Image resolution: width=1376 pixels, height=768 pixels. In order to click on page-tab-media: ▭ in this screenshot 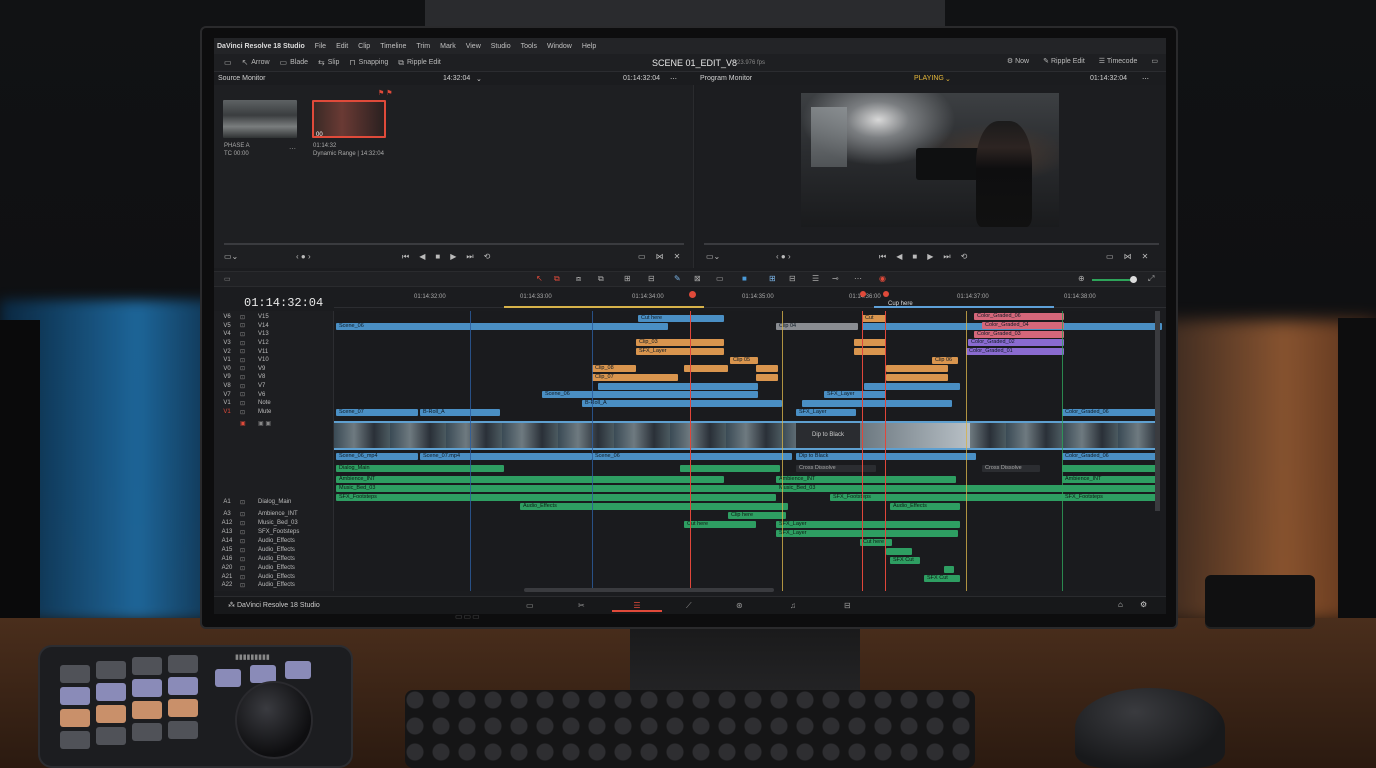, I will do `click(530, 605)`.